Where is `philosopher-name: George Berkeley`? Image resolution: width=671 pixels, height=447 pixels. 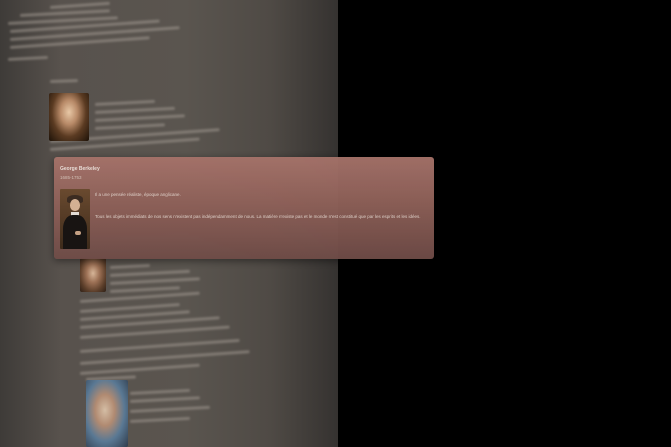 philosopher-name: George Berkeley is located at coordinates (80, 169).